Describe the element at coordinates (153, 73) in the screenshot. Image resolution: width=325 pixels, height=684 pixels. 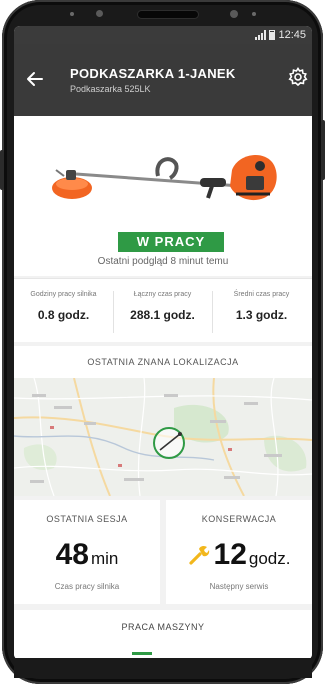
I see `page-title: PODKASZARKA 1-JANEK` at that location.